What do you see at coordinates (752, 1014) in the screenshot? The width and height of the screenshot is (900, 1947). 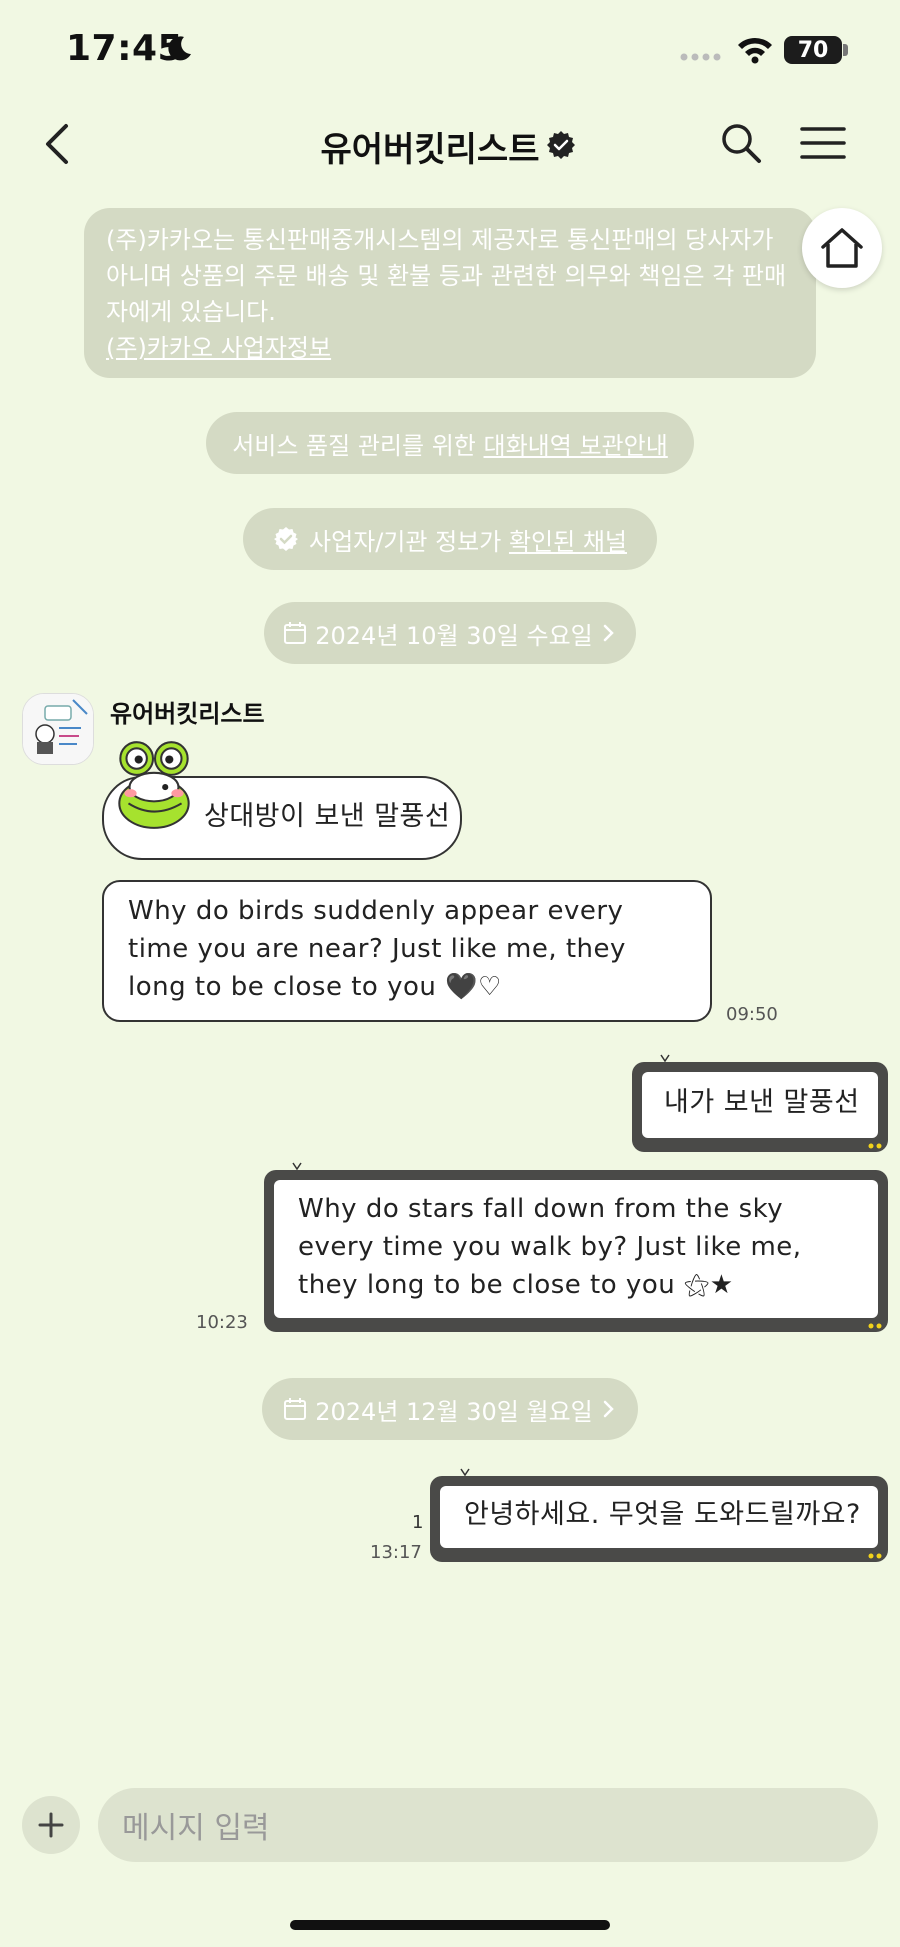 I see `message-time: 09:50` at bounding box center [752, 1014].